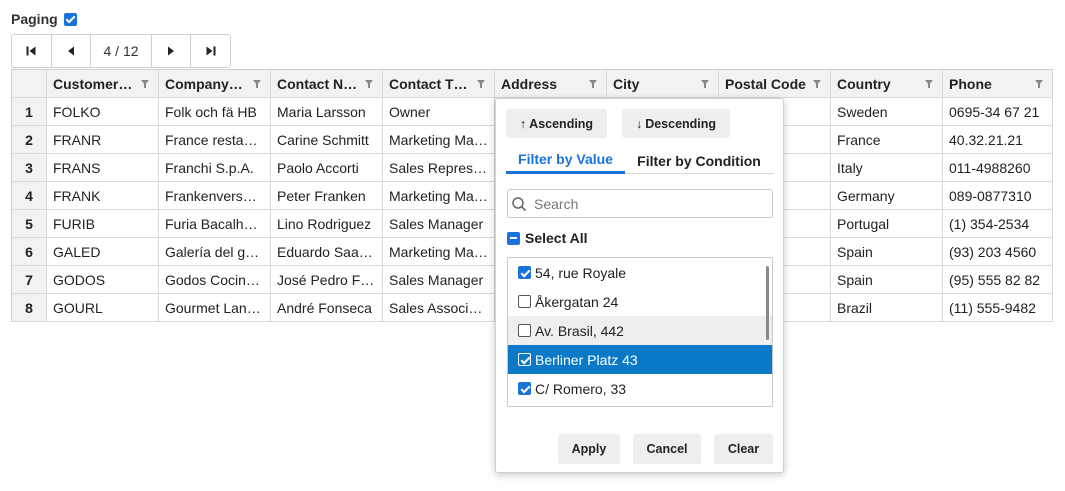 Image resolution: width=1065 pixels, height=491 pixels. Describe the element at coordinates (640, 359) in the screenshot. I see `list-item: Berliner Platz 43` at that location.